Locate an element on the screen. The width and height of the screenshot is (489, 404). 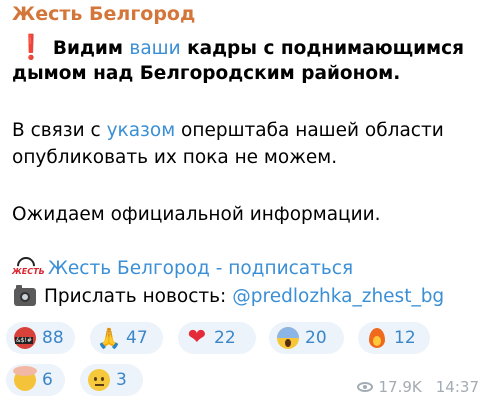
angry-face-cursing-icon is located at coordinates (25, 338).